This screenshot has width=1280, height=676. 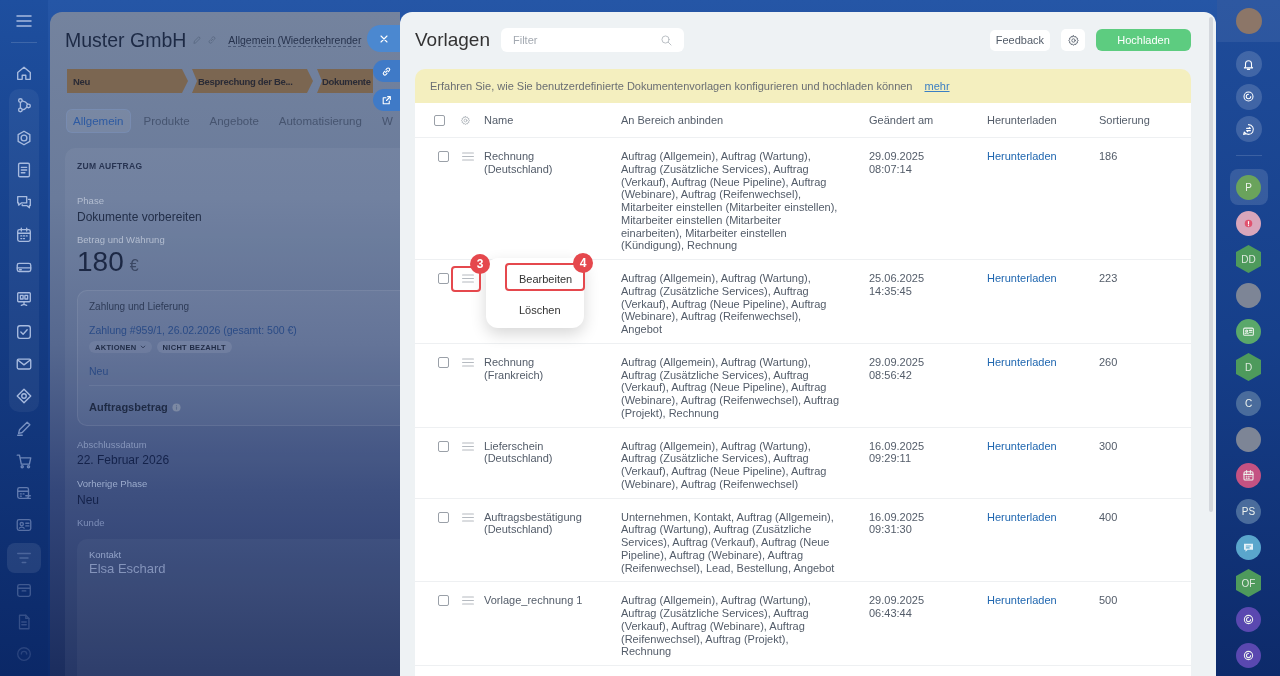 What do you see at coordinates (24, 428) in the screenshot?
I see `pen-icon` at bounding box center [24, 428].